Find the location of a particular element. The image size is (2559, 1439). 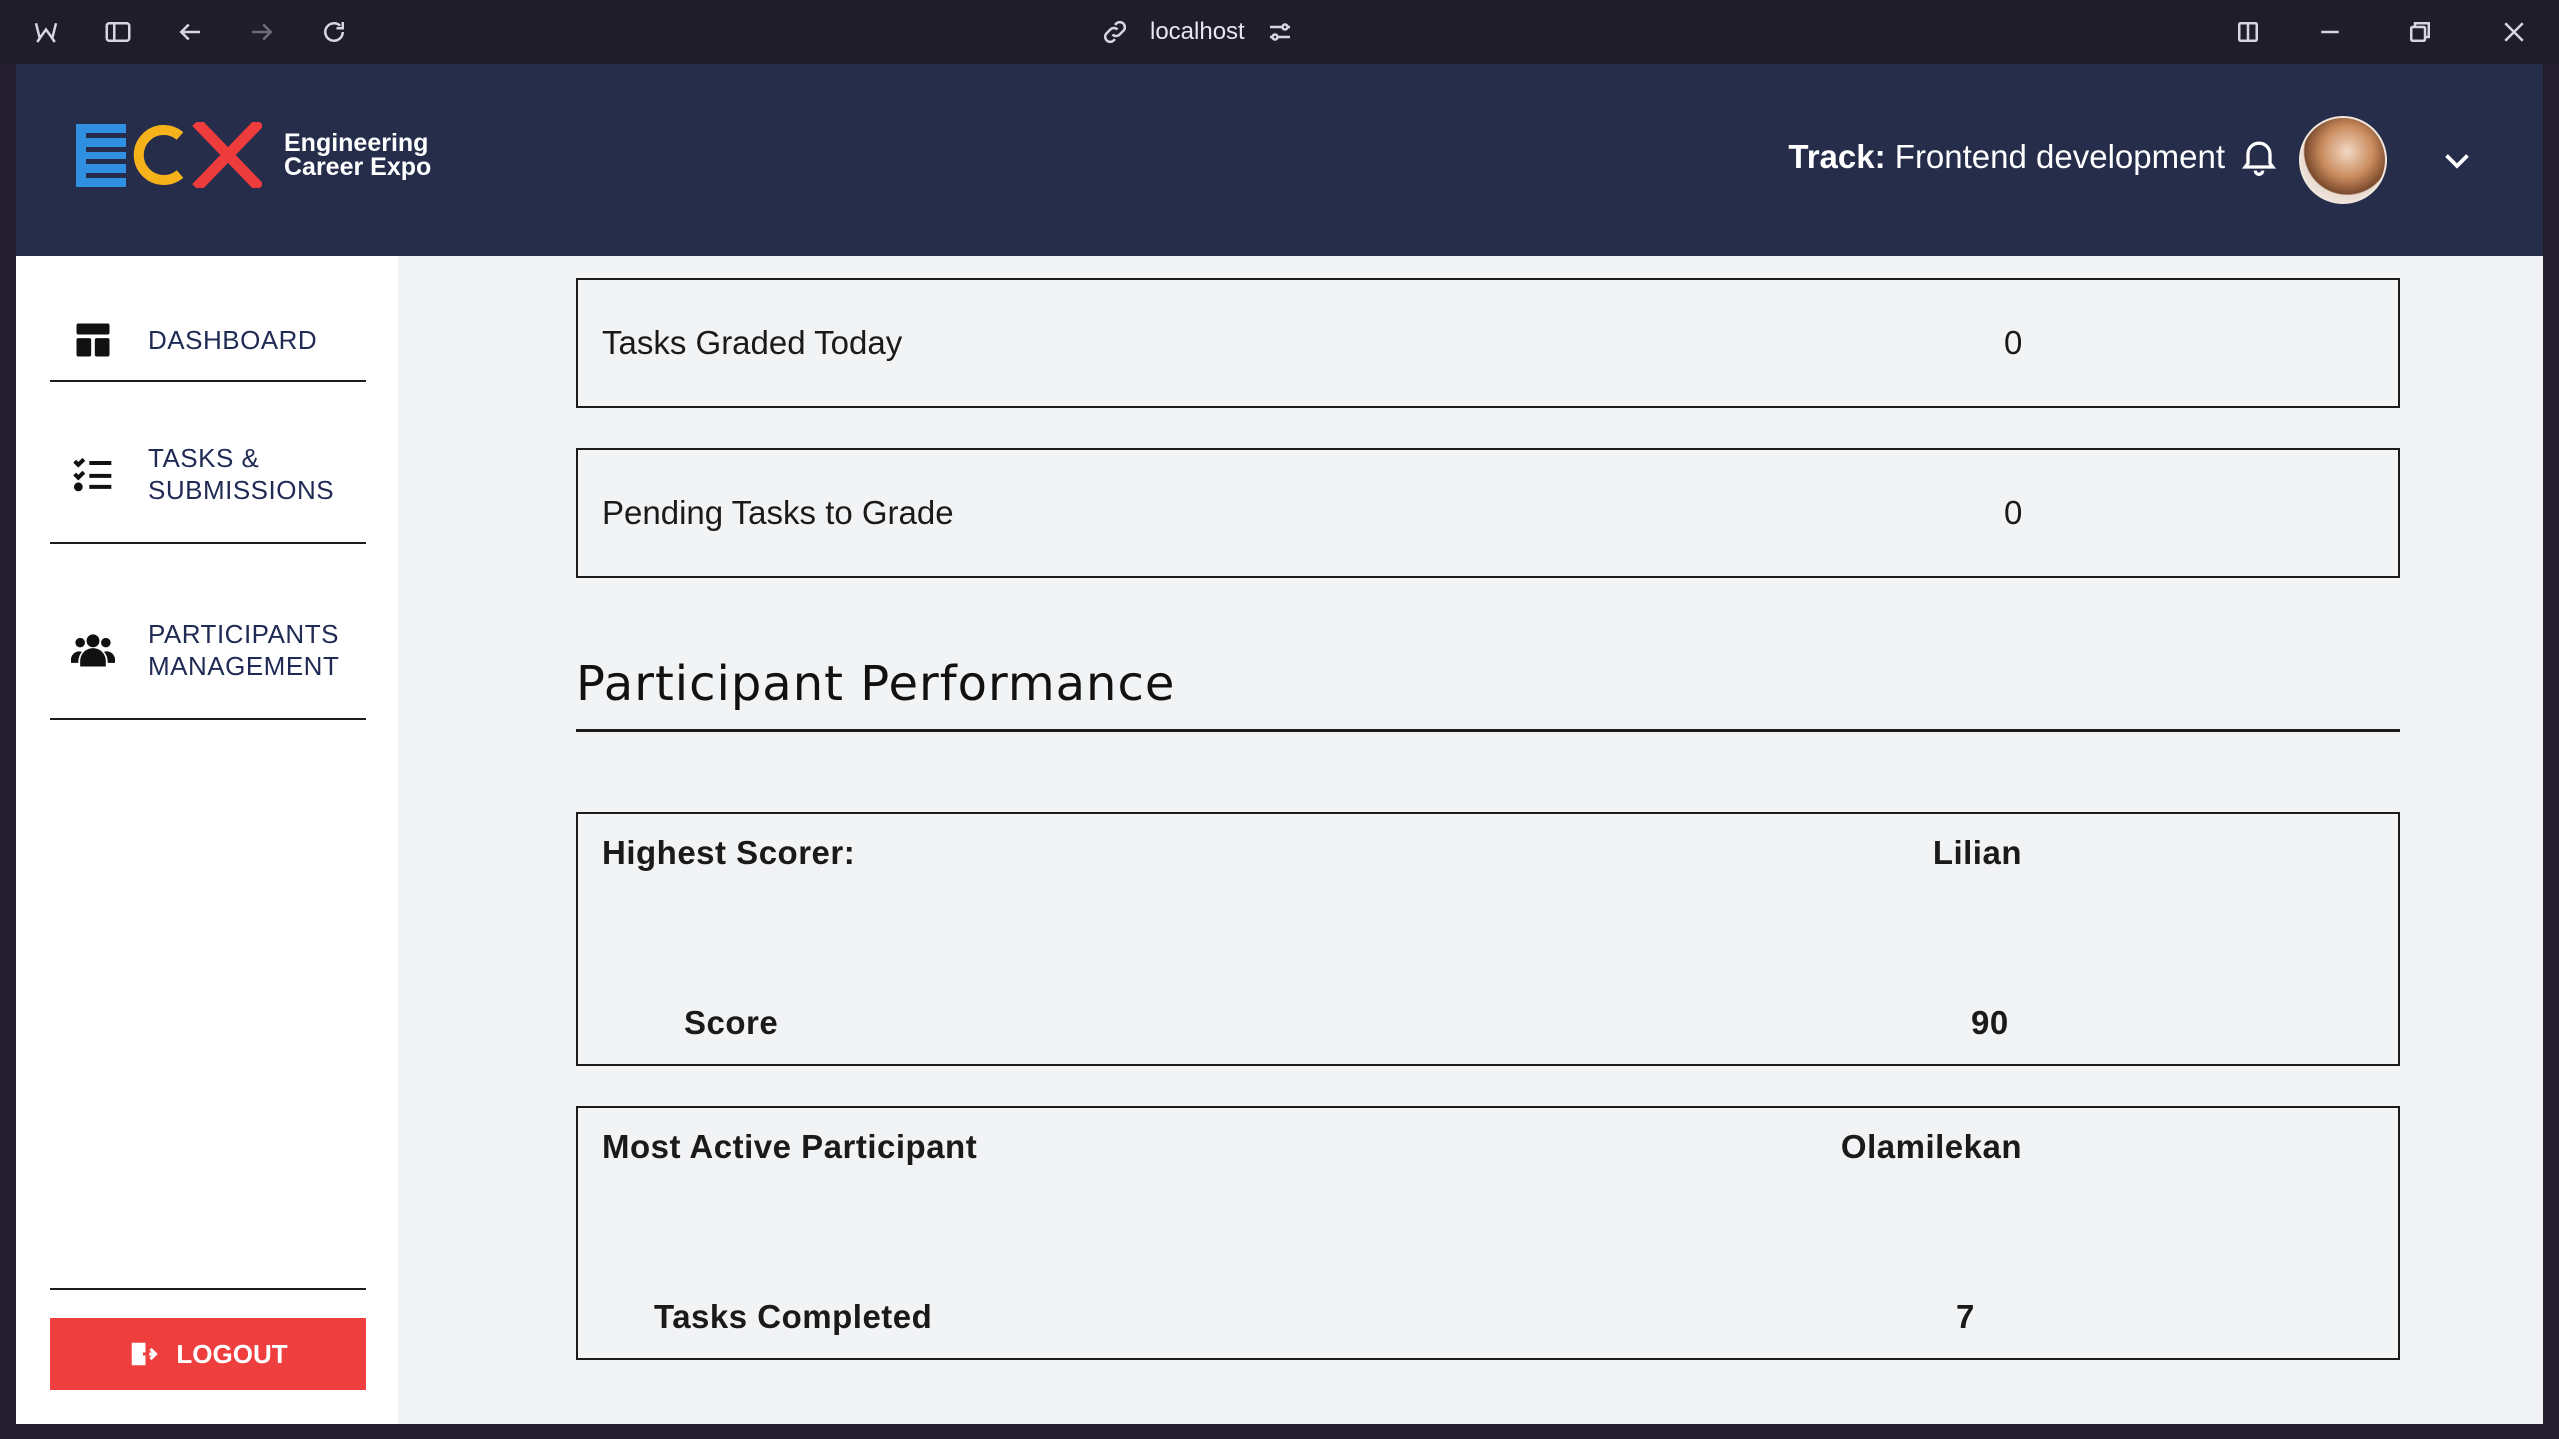

sidebar-item-participants-management: PARTICIPANTS MANAGEMENT is located at coordinates (208, 651).